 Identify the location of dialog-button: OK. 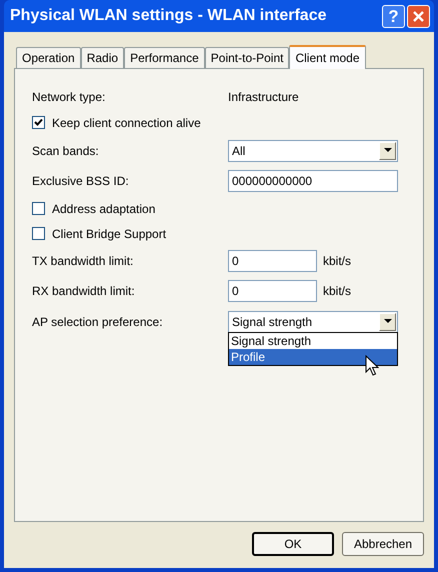
(293, 544).